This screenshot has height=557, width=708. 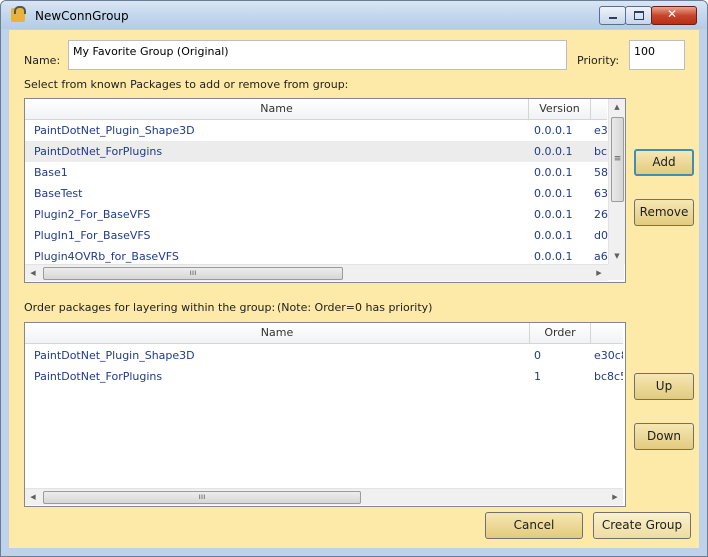 I want to click on name-label: Name:, so click(x=42, y=60).